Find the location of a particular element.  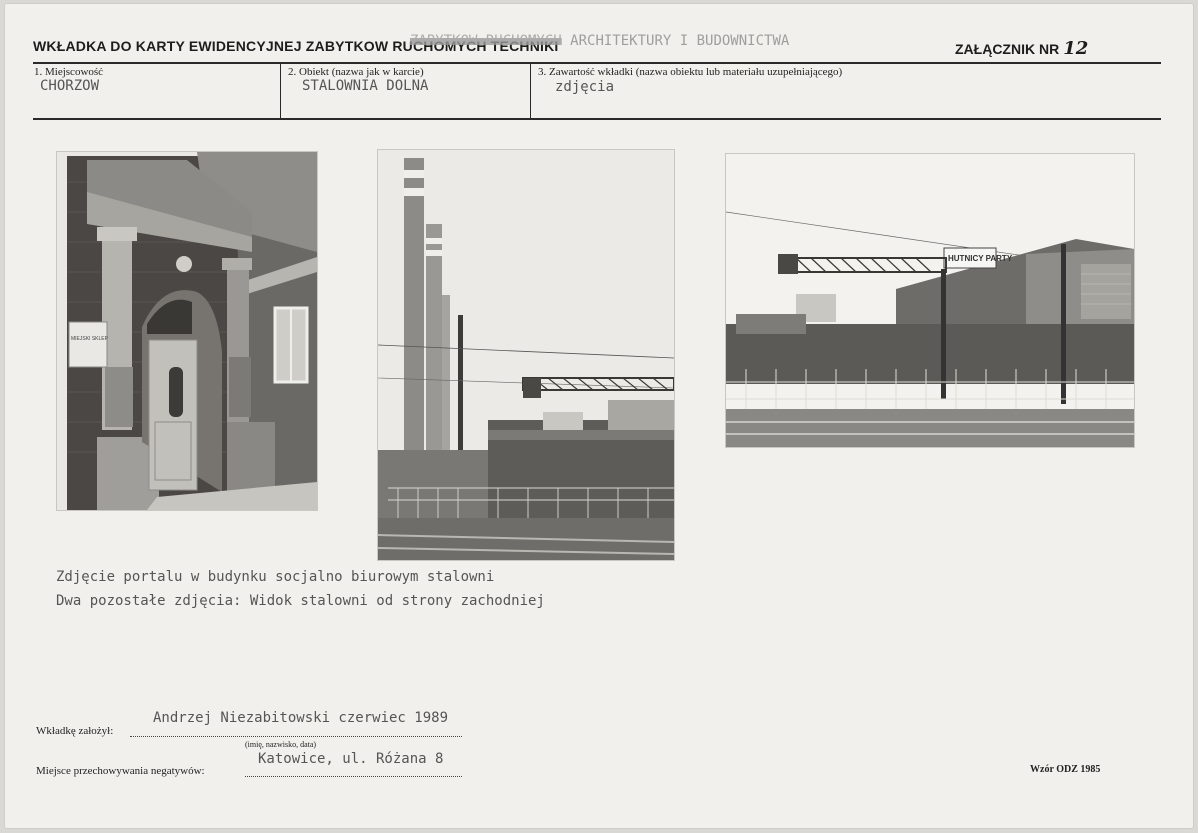

contents-value: zdjęcia is located at coordinates (585, 87).